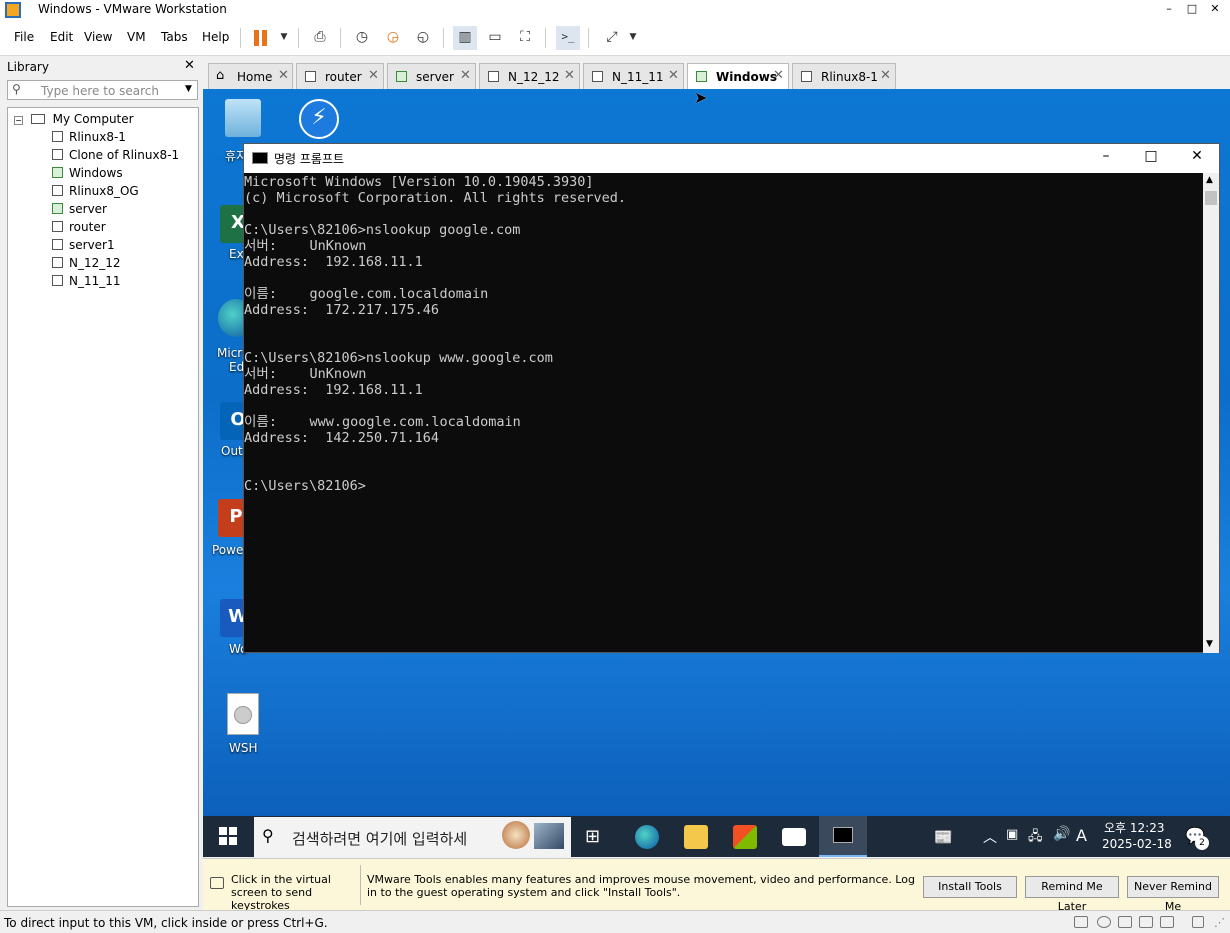 The height and width of the screenshot is (933, 1230). Describe the element at coordinates (943, 837) in the screenshot. I see `news-icon: 📰` at that location.